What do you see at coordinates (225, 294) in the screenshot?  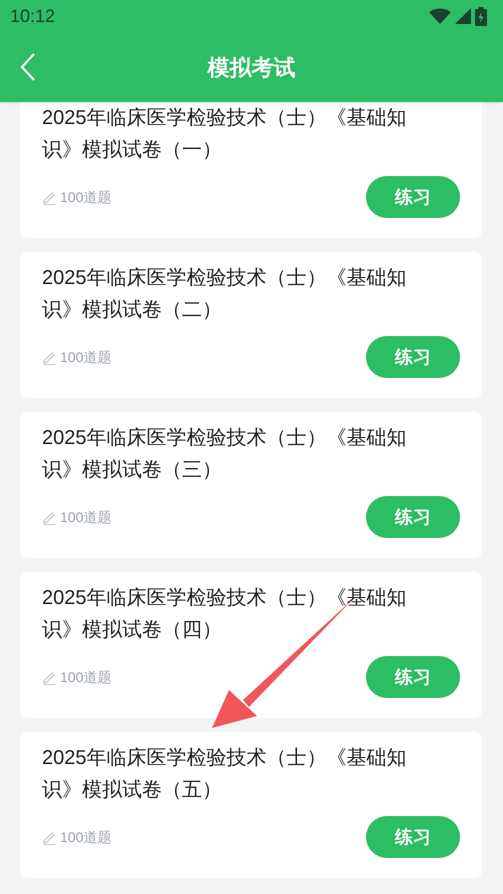 I see `exam-title: 2025年临床医学检验技术（士）《基础知识》模拟试卷（二）` at bounding box center [225, 294].